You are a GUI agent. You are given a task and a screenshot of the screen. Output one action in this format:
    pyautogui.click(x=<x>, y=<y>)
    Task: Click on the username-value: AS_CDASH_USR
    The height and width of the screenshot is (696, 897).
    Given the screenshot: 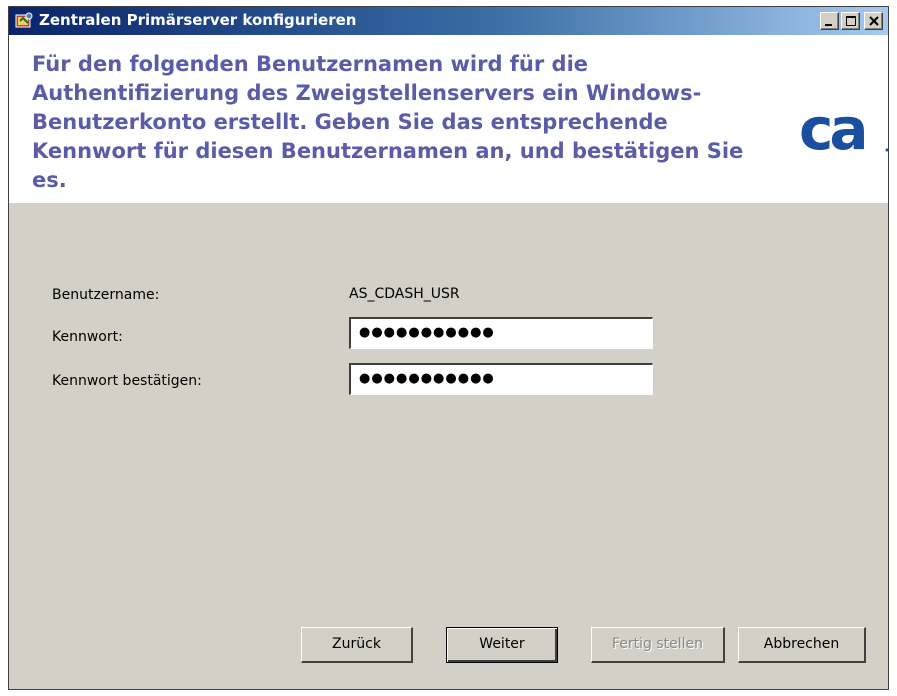 What is the action you would take?
    pyautogui.click(x=404, y=294)
    